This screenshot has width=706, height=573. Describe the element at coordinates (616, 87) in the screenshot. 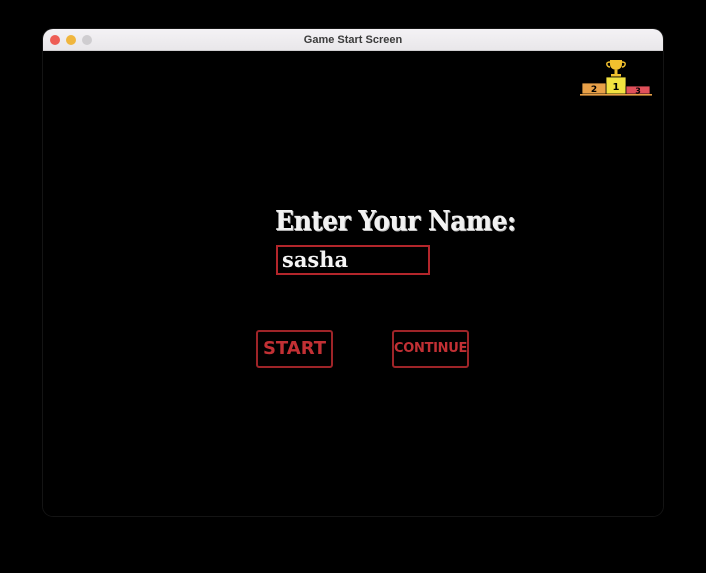

I see `podium-label-first: 1` at that location.